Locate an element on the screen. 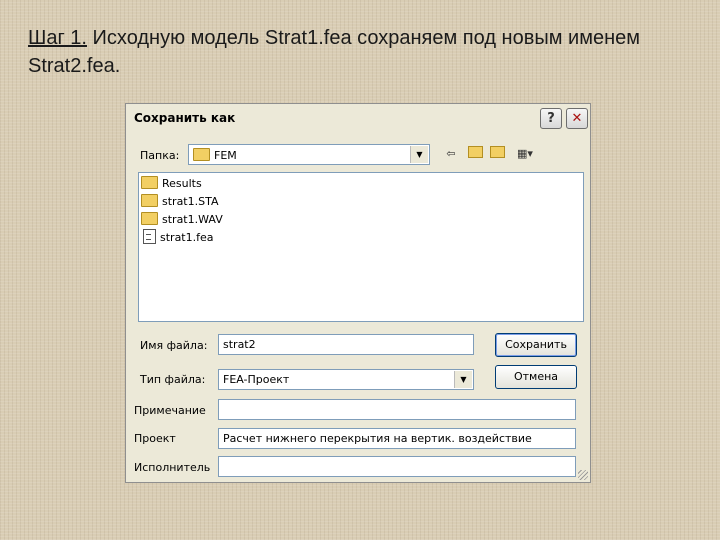 This screenshot has height=540, width=720. resize-grip is located at coordinates (583, 475).